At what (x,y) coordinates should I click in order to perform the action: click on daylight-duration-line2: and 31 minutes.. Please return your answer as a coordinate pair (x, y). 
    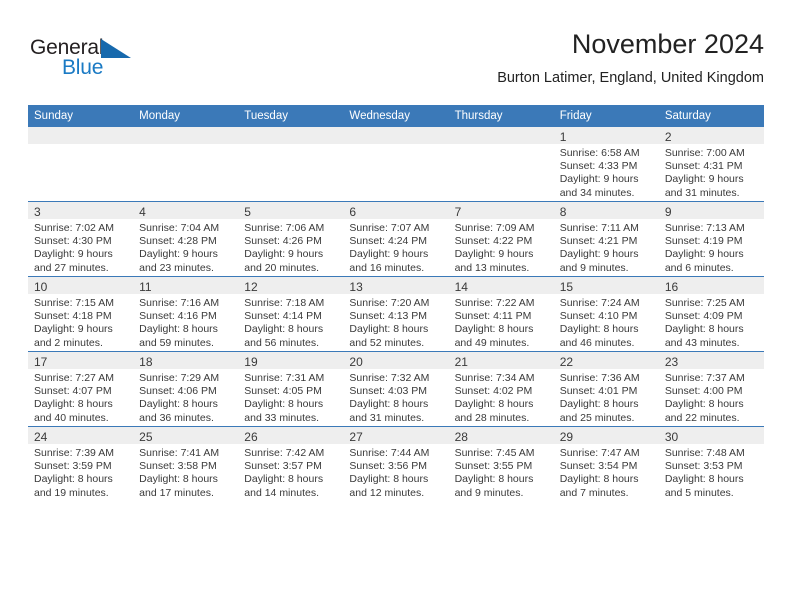
    Looking at the image, I should click on (702, 192).